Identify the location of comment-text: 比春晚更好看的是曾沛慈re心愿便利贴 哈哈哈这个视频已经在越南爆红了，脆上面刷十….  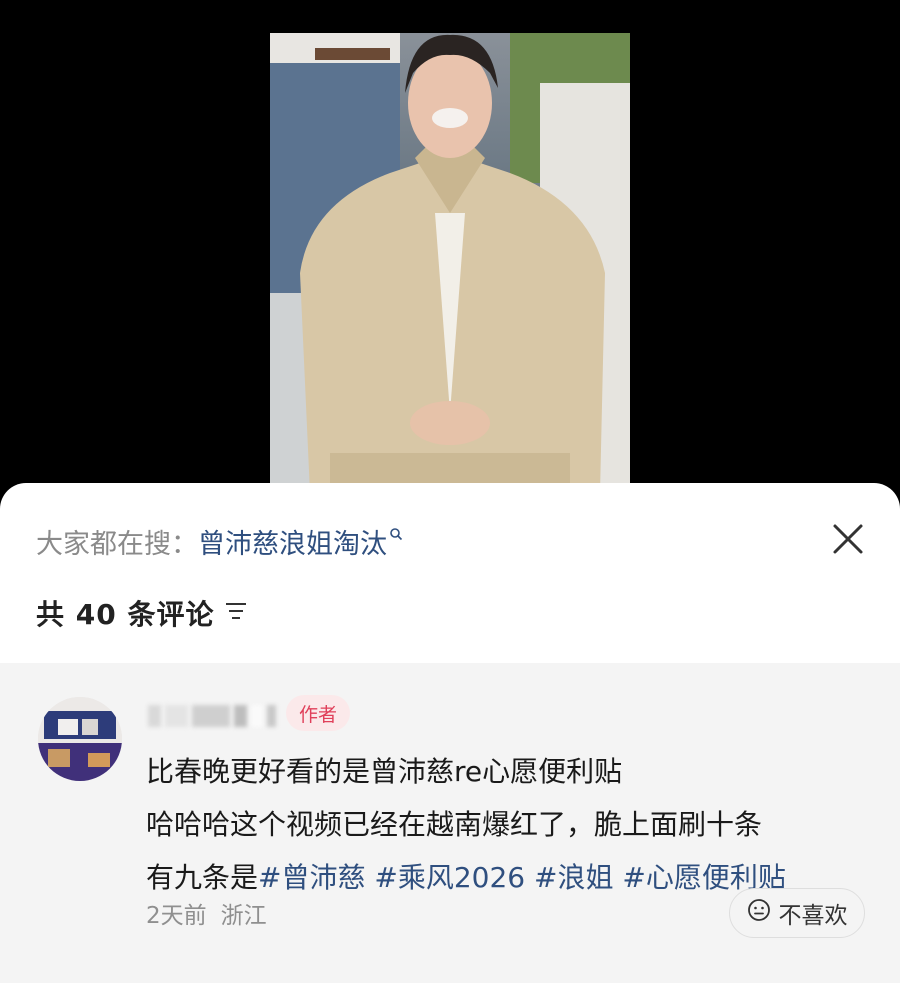
(506, 824).